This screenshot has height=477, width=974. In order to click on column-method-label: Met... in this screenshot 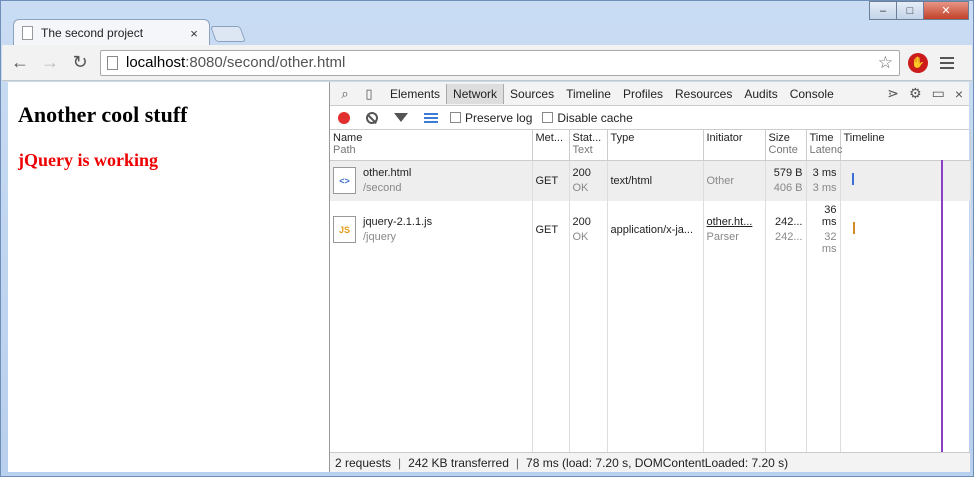, I will do `click(549, 138)`.